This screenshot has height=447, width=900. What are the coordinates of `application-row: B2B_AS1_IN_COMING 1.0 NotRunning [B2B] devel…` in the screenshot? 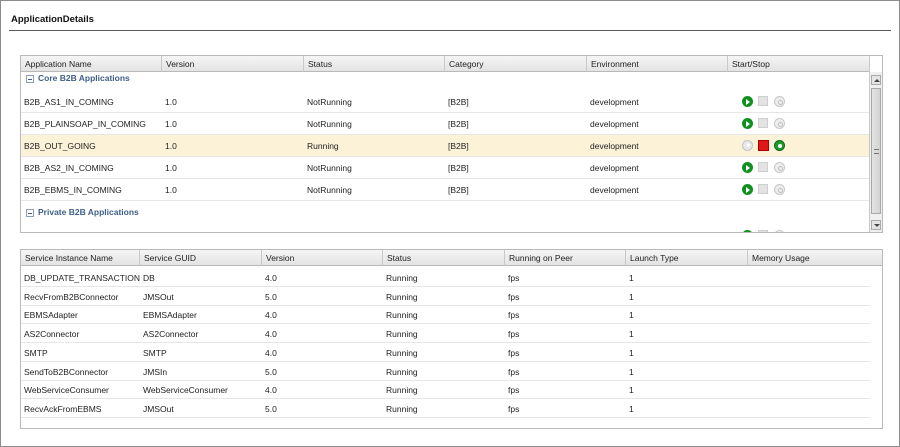 It's located at (445, 102).